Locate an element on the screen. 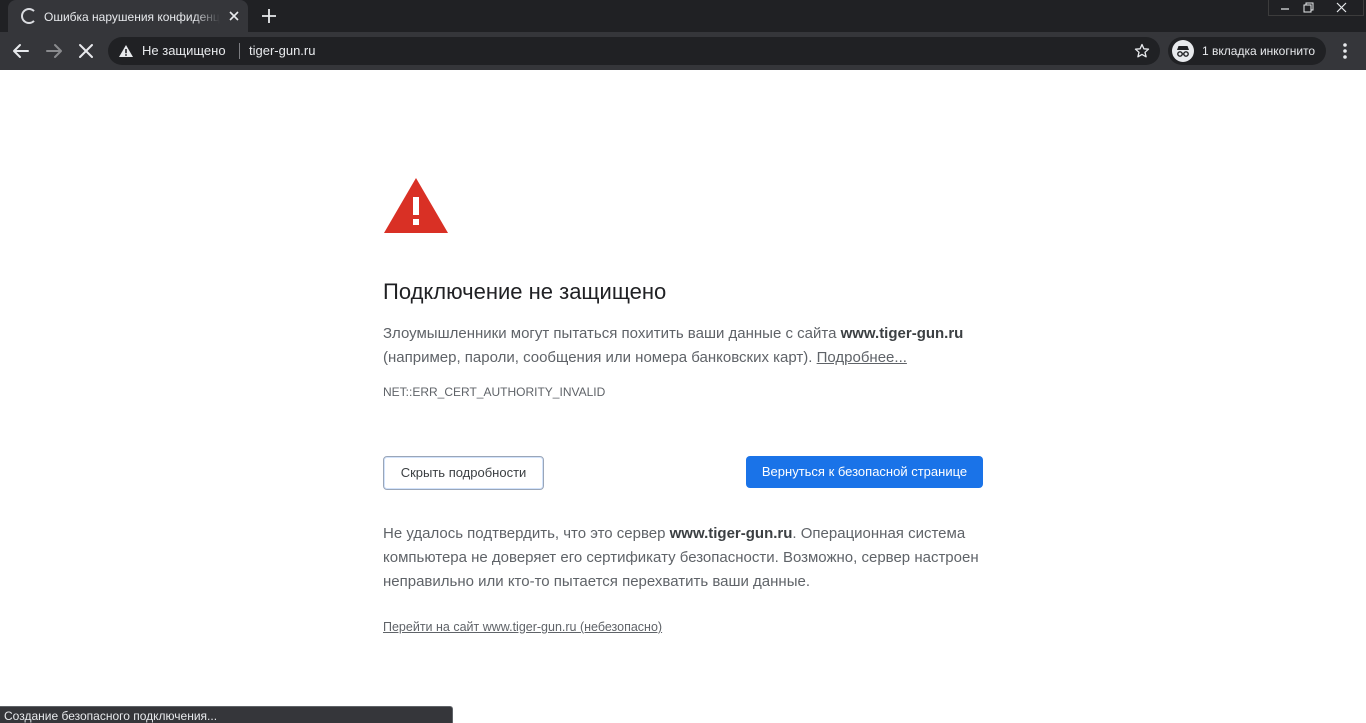 The width and height of the screenshot is (1366, 723). star-icon is located at coordinates (1142, 51).